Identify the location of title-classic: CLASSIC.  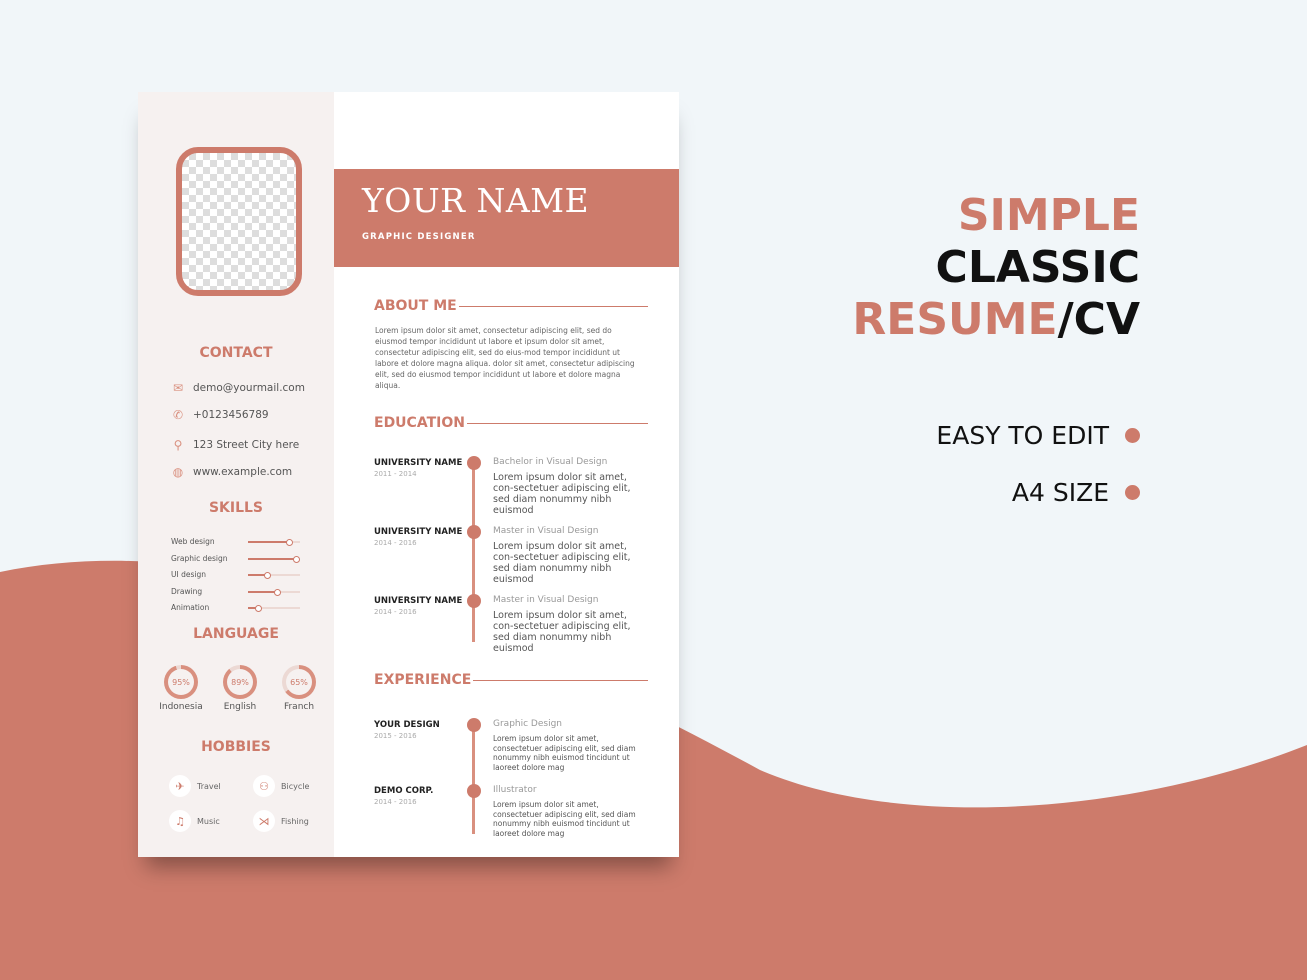
(1037, 267).